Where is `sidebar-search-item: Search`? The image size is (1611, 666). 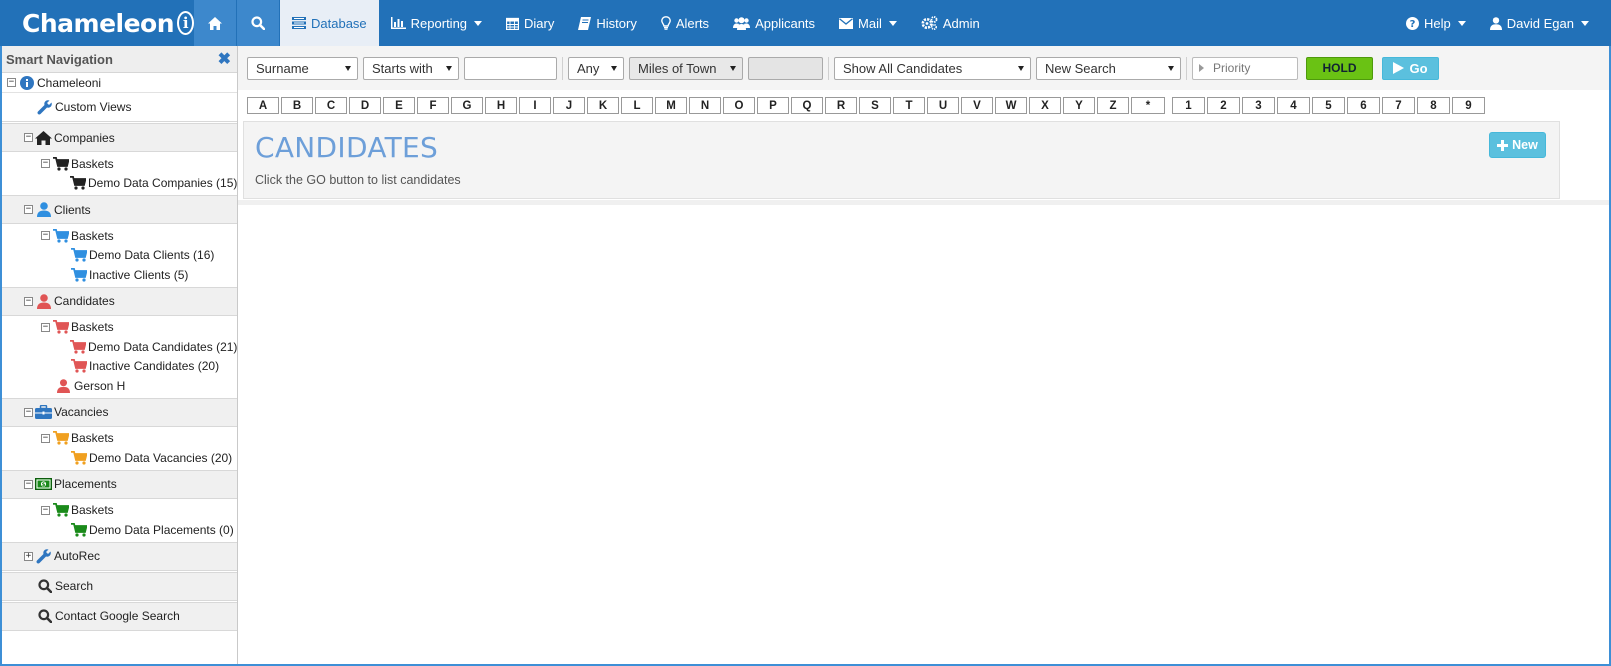
sidebar-search-item: Search is located at coordinates (119, 586).